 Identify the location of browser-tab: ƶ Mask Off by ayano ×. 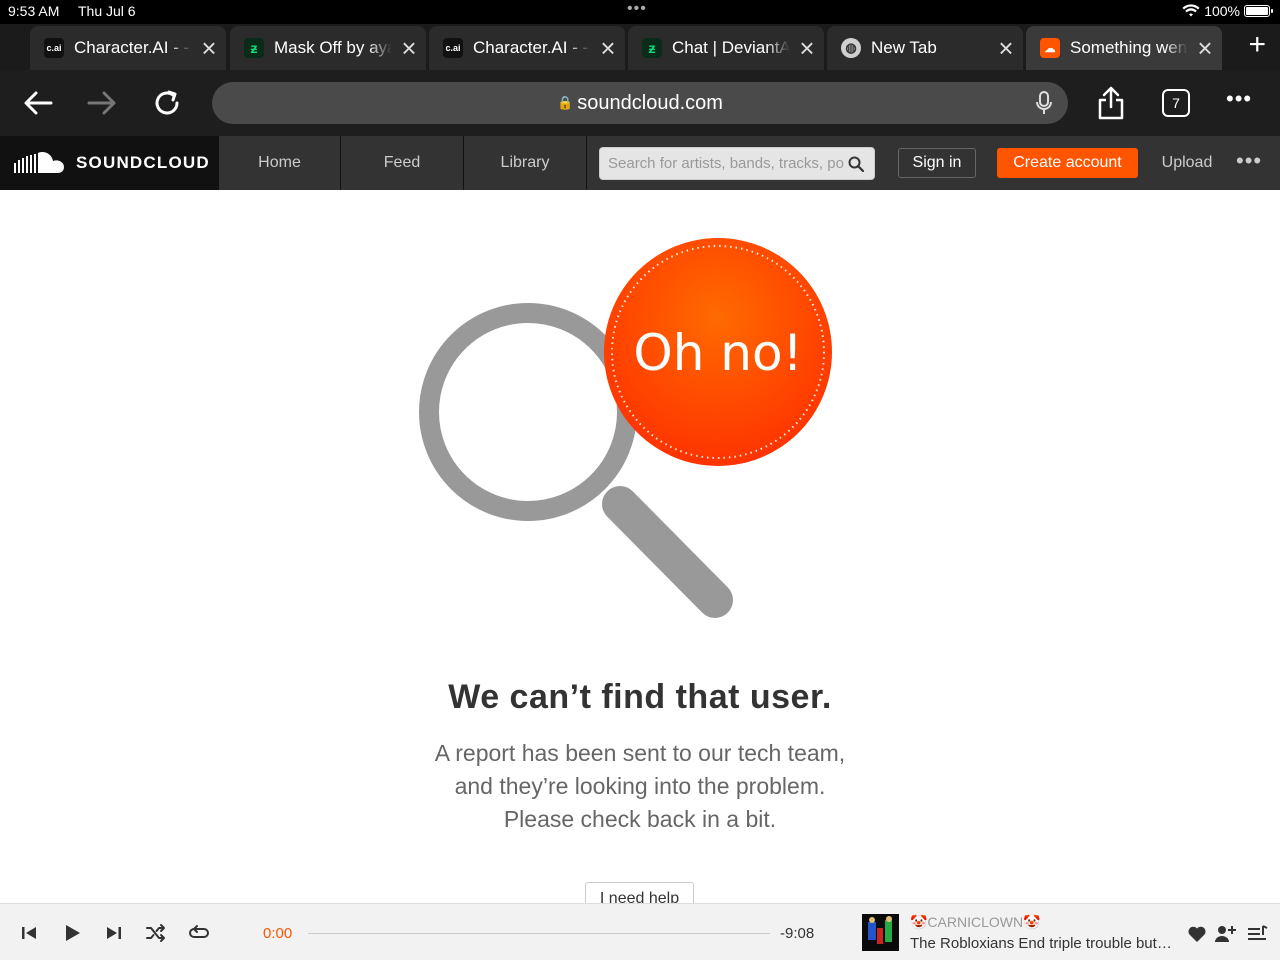
(328, 48).